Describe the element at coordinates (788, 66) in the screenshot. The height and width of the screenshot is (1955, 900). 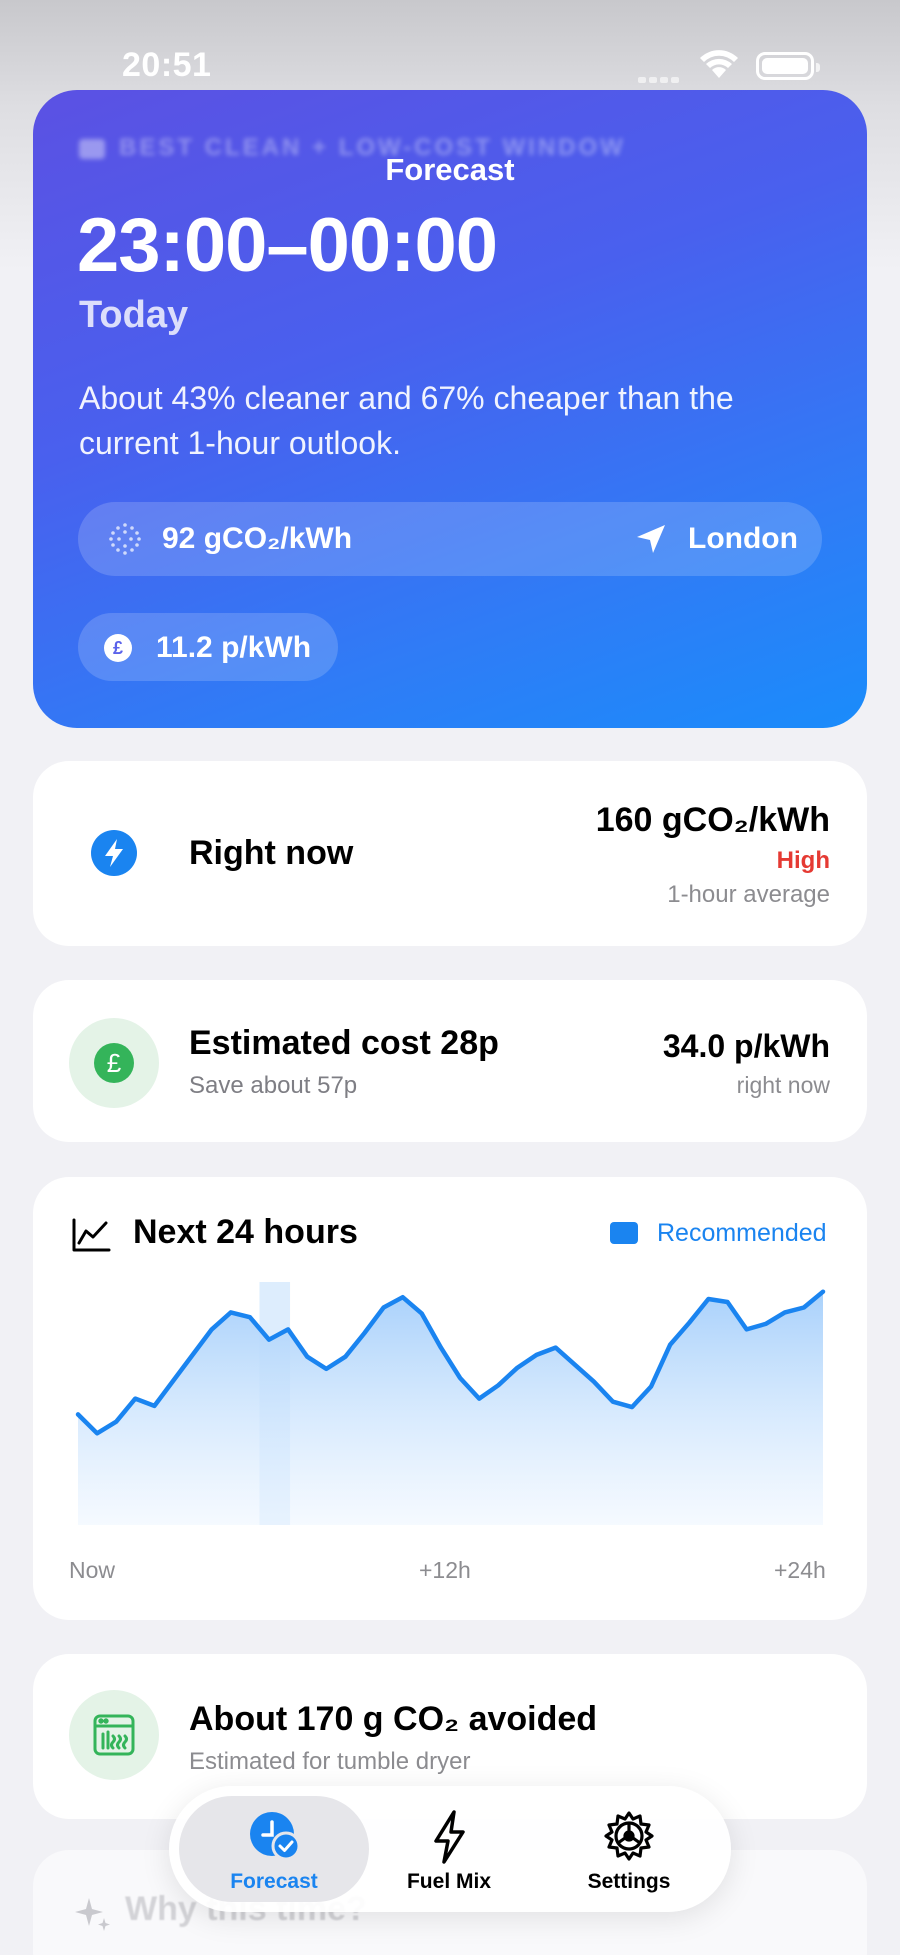
I see `battery-icon` at that location.